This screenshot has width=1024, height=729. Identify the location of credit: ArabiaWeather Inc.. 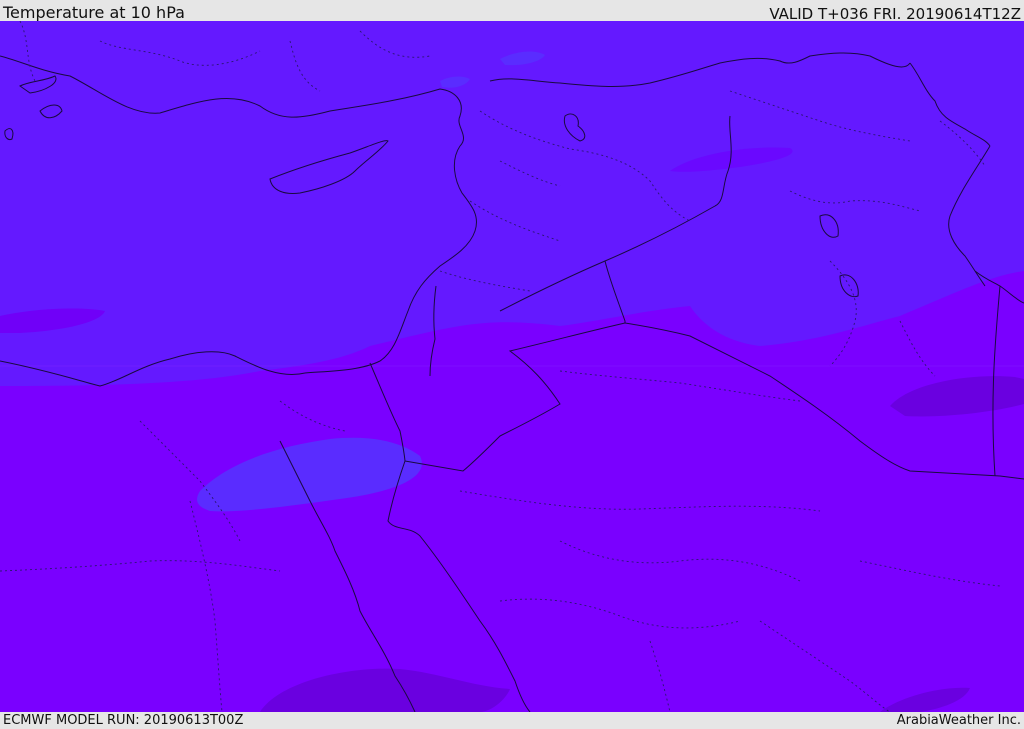
(958, 720).